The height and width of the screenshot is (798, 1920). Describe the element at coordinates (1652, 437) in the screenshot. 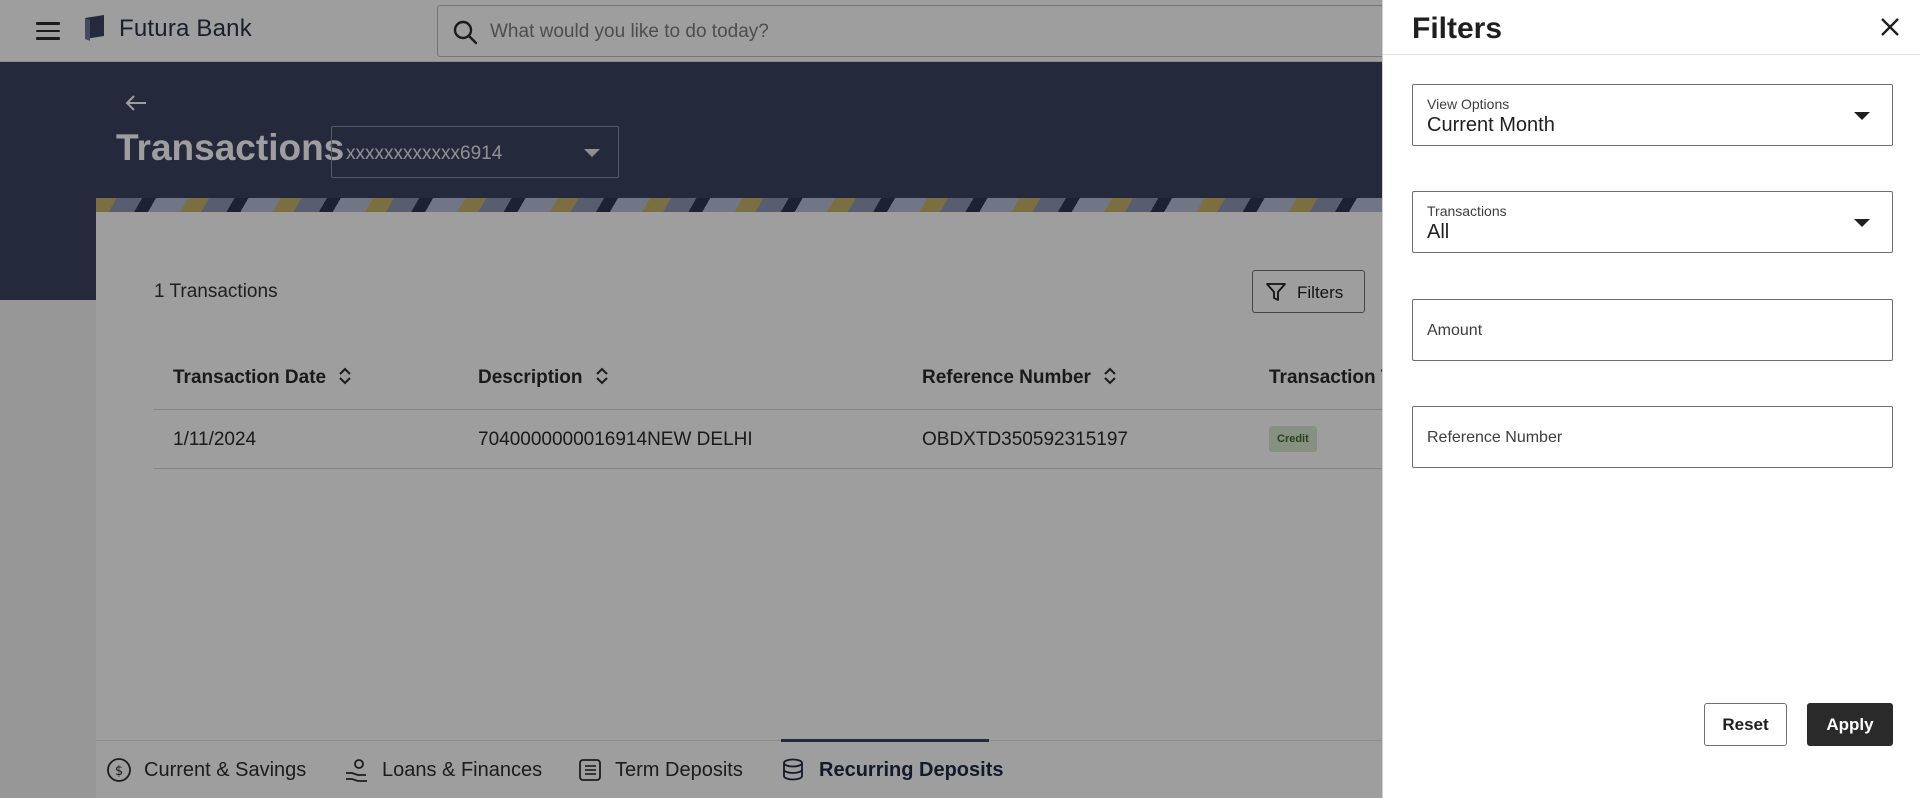

I see `reference-number-field: Reference Number` at that location.